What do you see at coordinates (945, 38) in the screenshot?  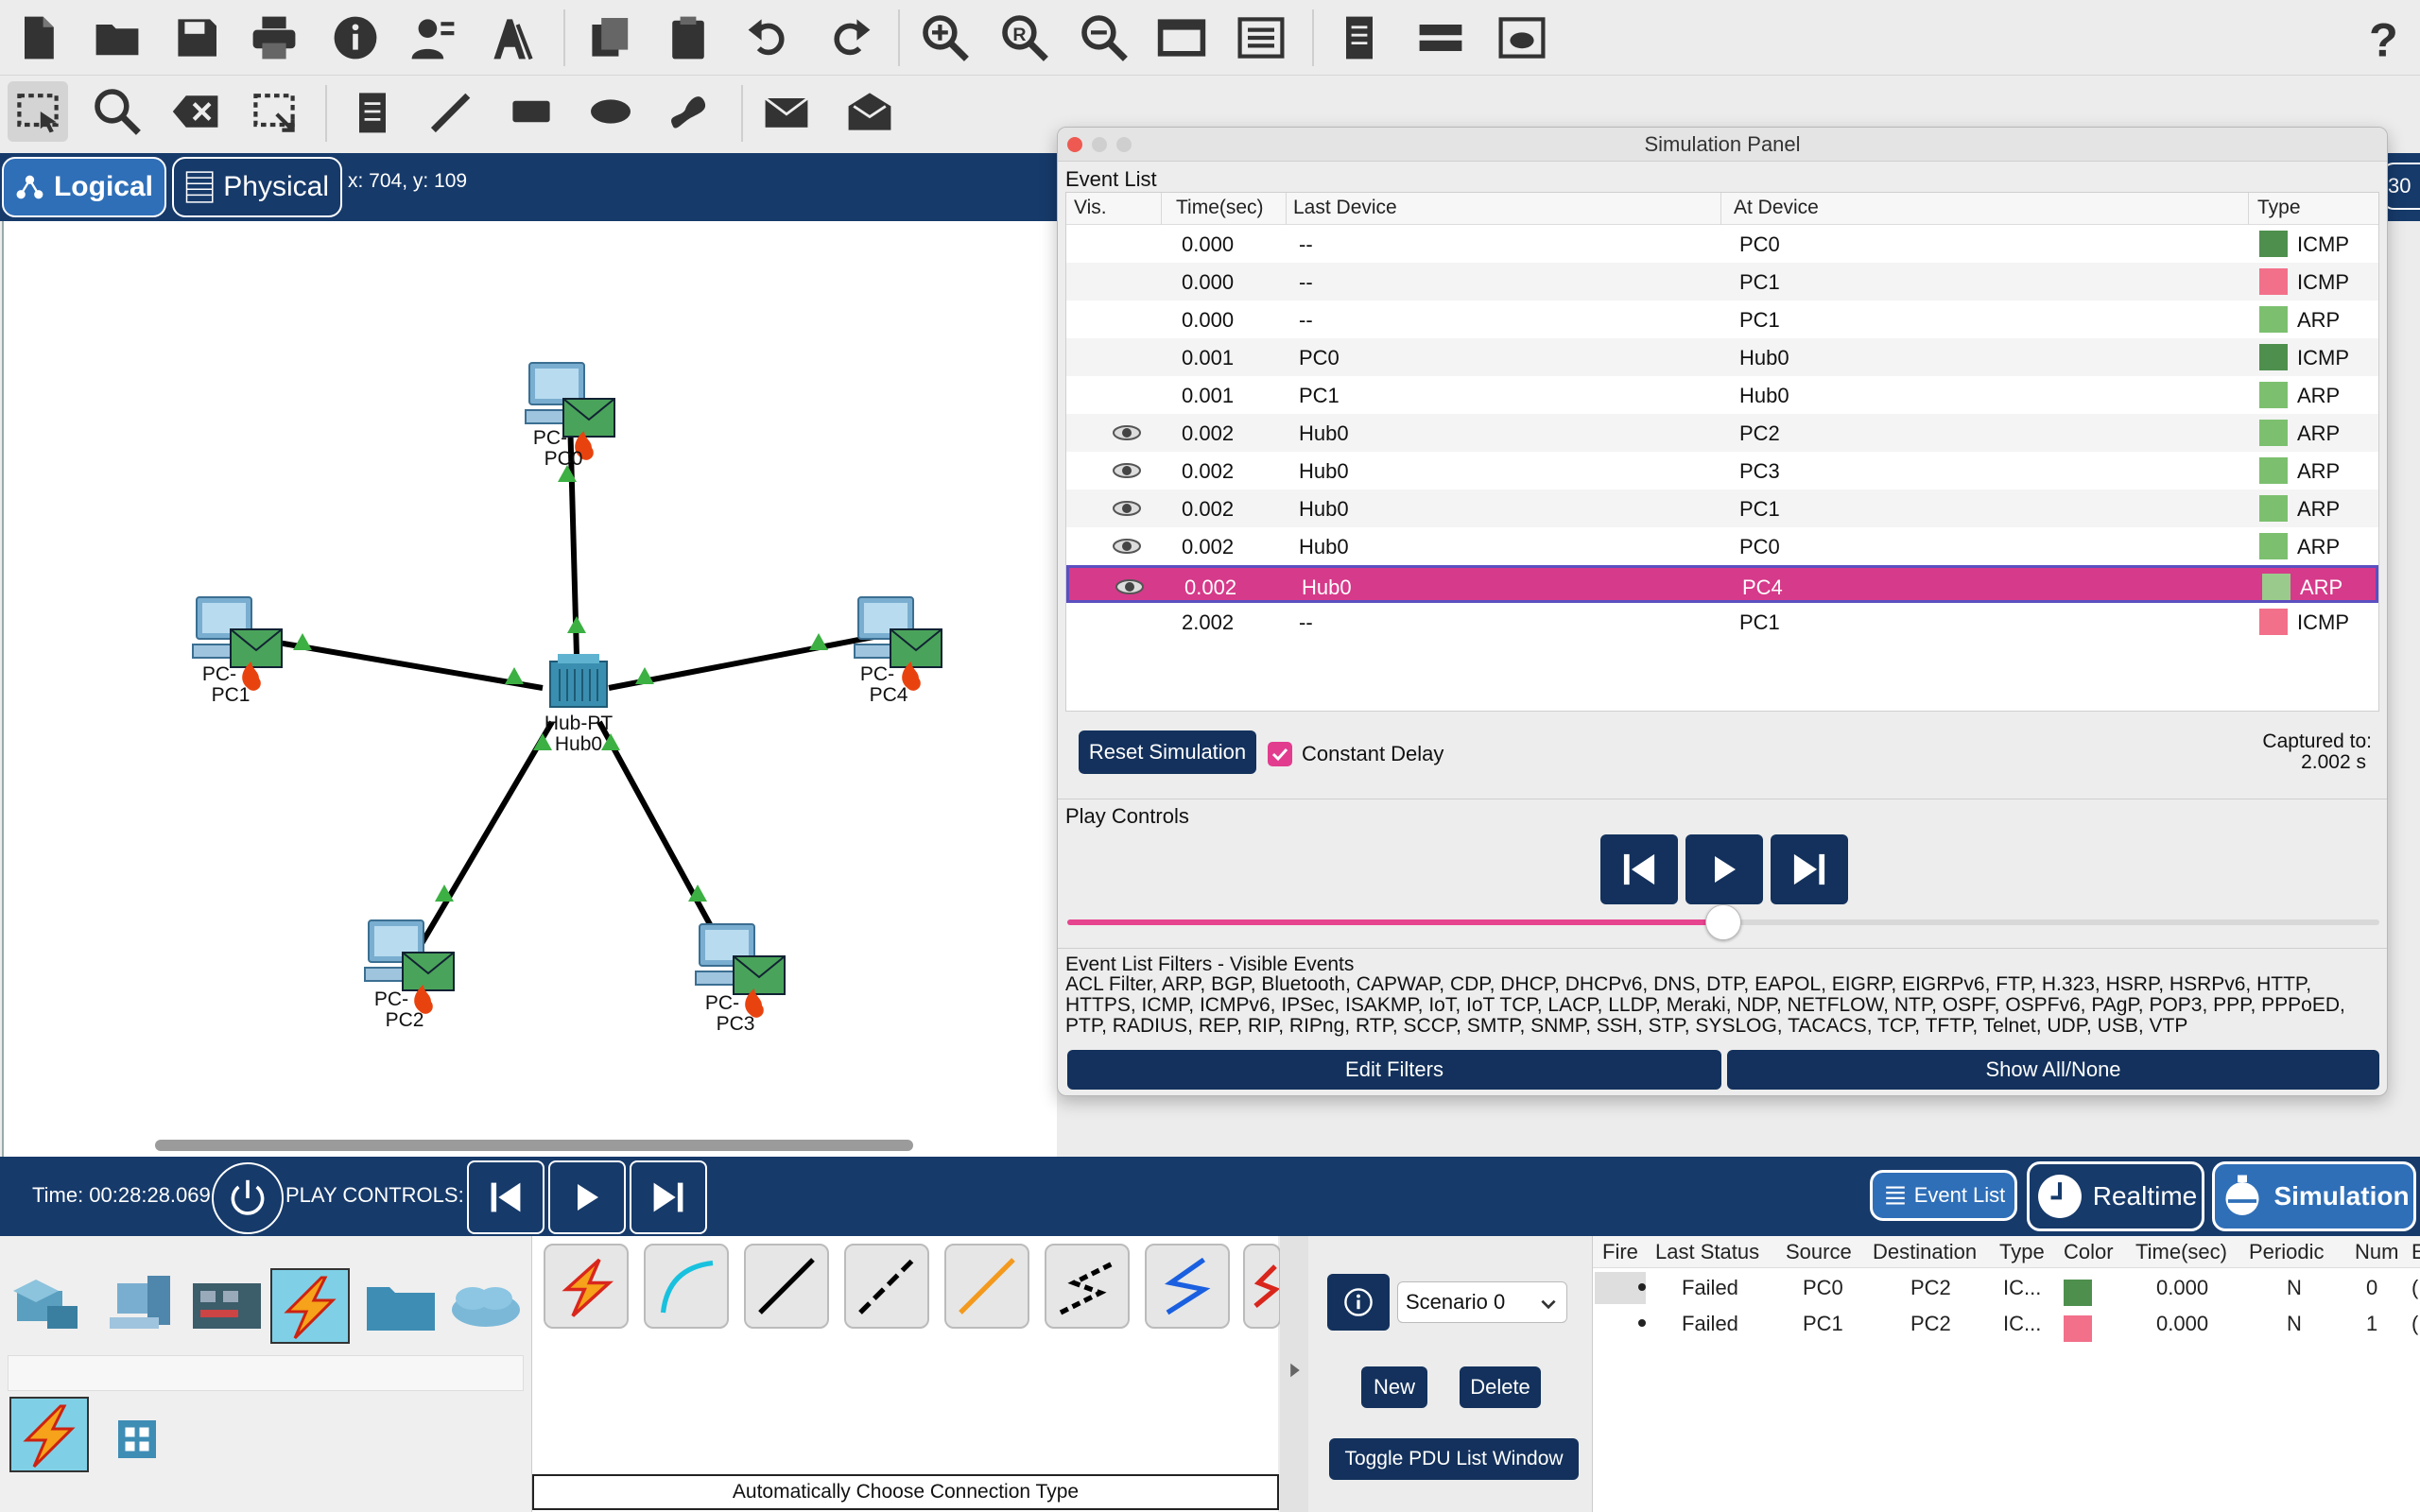 I see `zoom-in-icon` at bounding box center [945, 38].